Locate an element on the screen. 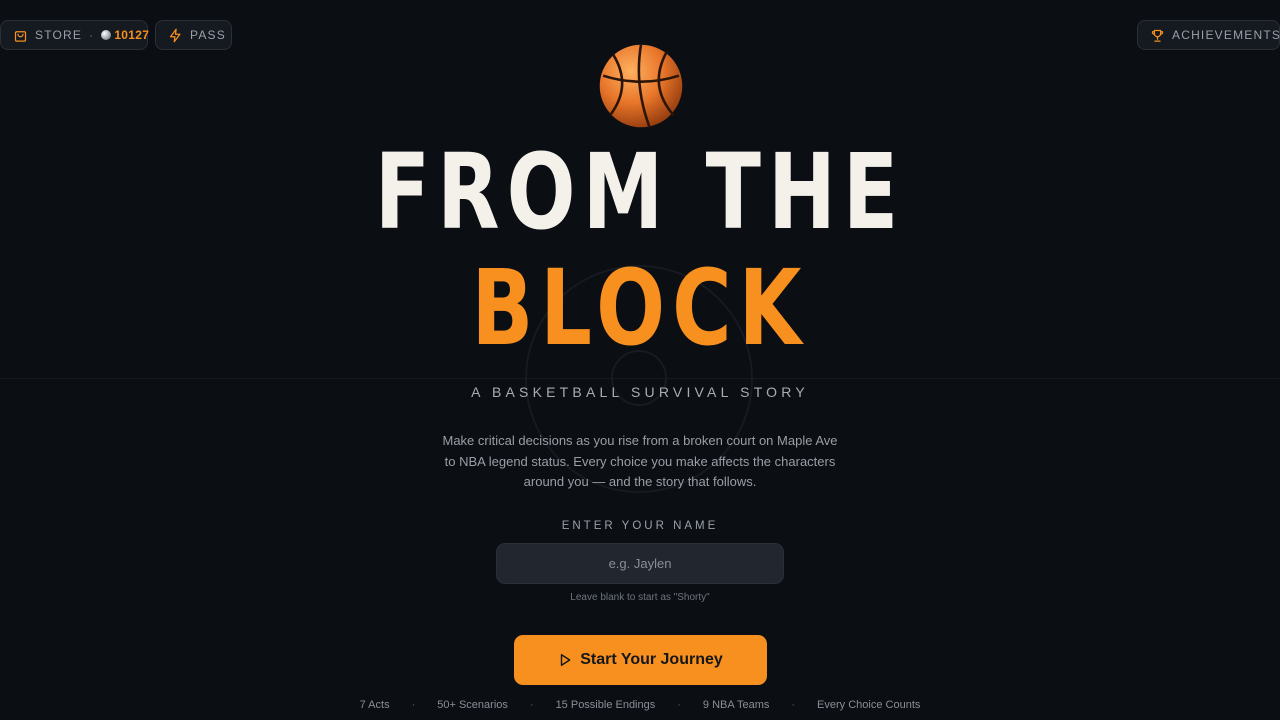  shopping-bag-icon is located at coordinates (20, 36).